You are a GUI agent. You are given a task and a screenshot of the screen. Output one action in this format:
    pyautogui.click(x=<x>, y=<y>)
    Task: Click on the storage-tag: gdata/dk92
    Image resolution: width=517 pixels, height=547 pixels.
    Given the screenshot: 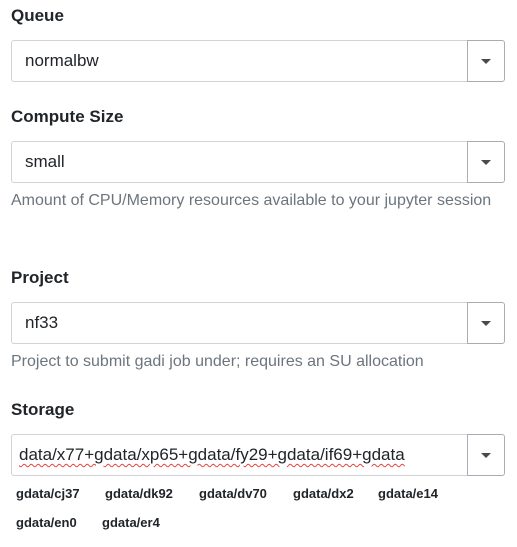 What is the action you would take?
    pyautogui.click(x=139, y=494)
    